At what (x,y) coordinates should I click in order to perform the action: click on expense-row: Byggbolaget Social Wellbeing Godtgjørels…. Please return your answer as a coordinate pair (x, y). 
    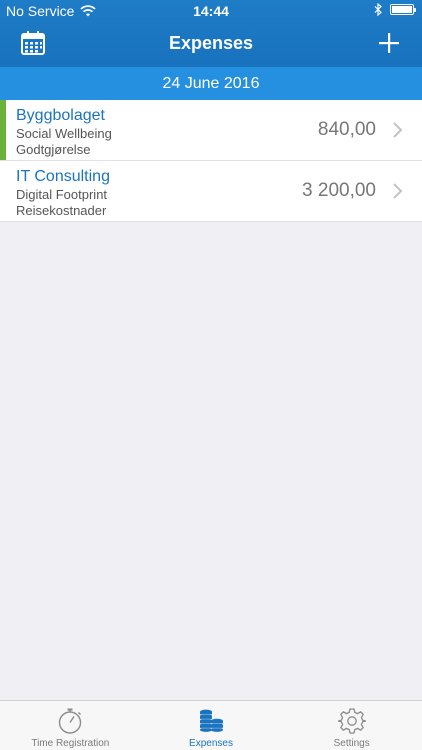
    Looking at the image, I should click on (211, 130).